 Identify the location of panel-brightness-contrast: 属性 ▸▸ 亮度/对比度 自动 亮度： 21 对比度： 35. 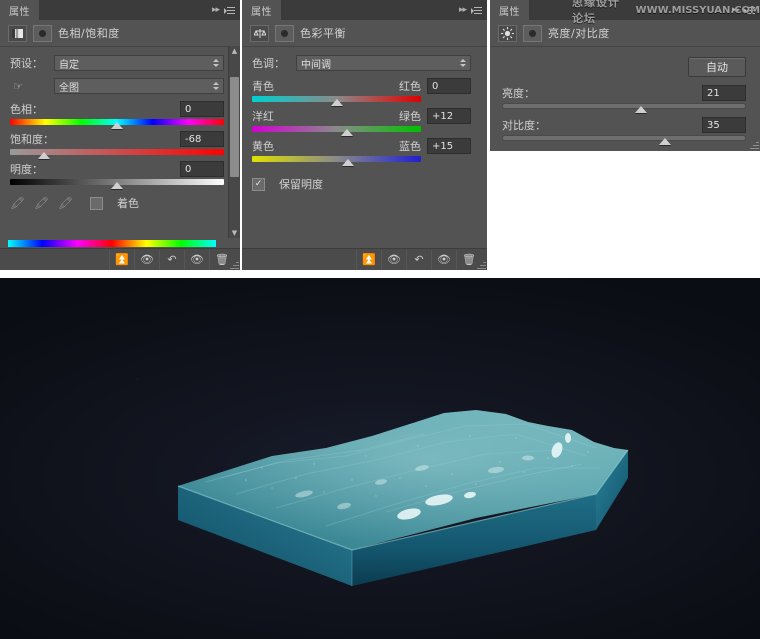
(625, 75).